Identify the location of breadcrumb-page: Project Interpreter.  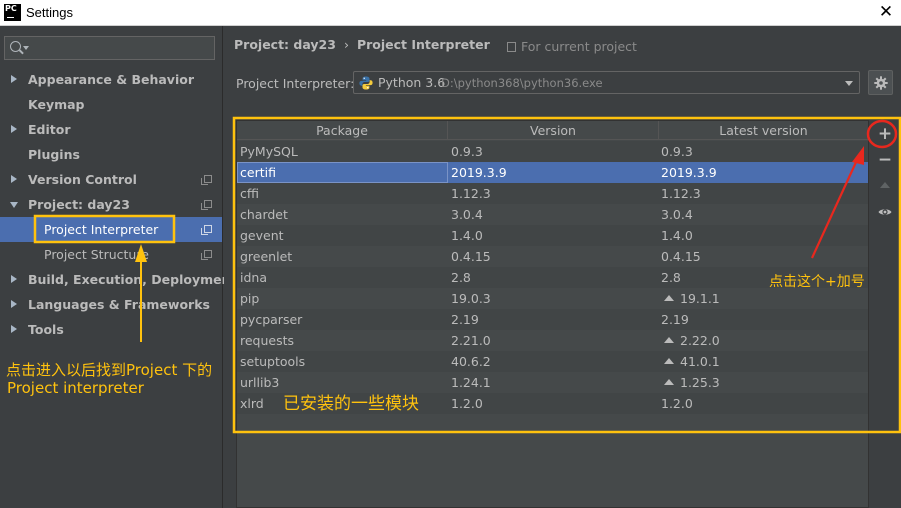
(423, 44).